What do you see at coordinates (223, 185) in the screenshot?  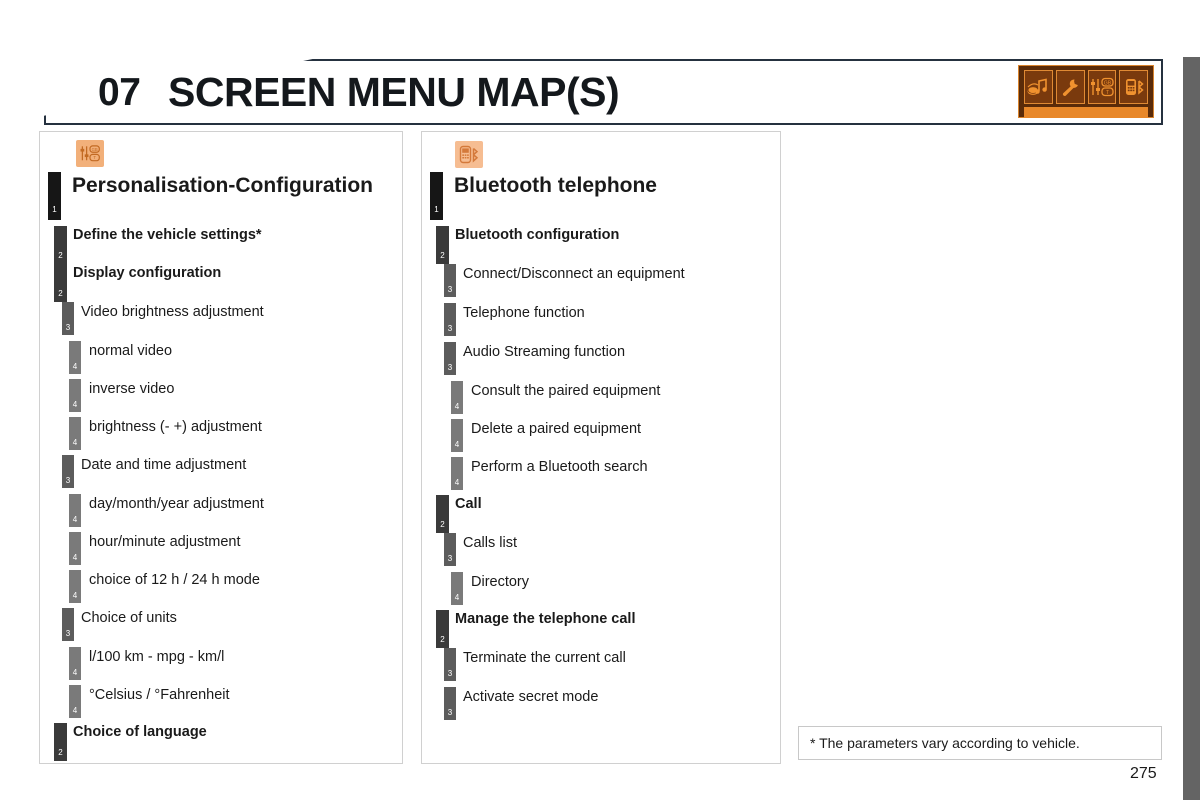 I see `menu-item-label: Personalisation-Configuration` at bounding box center [223, 185].